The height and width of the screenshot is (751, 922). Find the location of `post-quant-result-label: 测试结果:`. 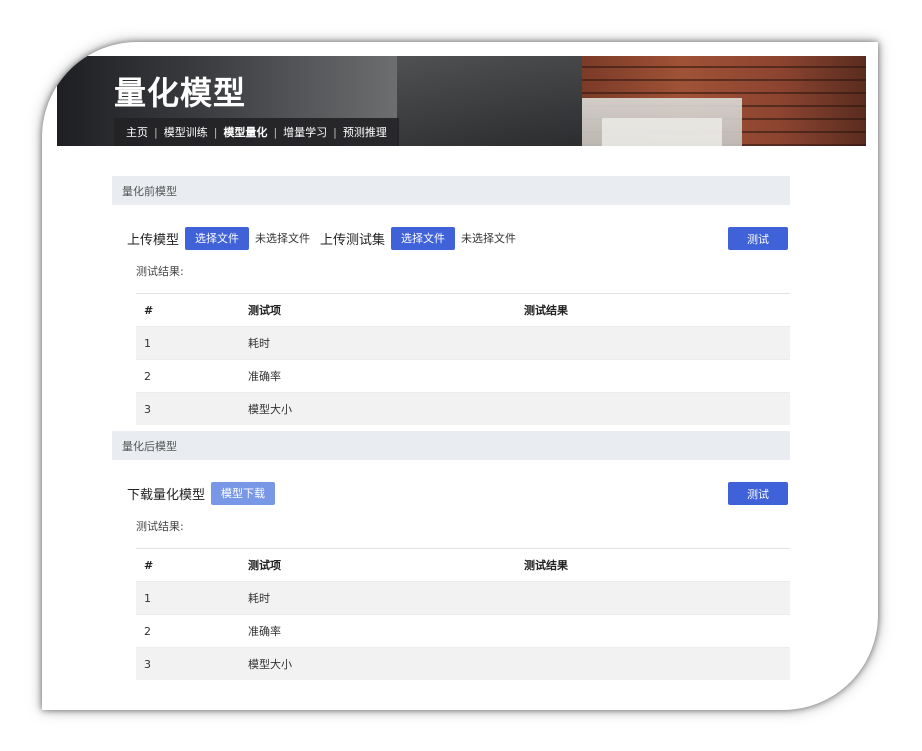

post-quant-result-label: 测试结果: is located at coordinates (160, 526).